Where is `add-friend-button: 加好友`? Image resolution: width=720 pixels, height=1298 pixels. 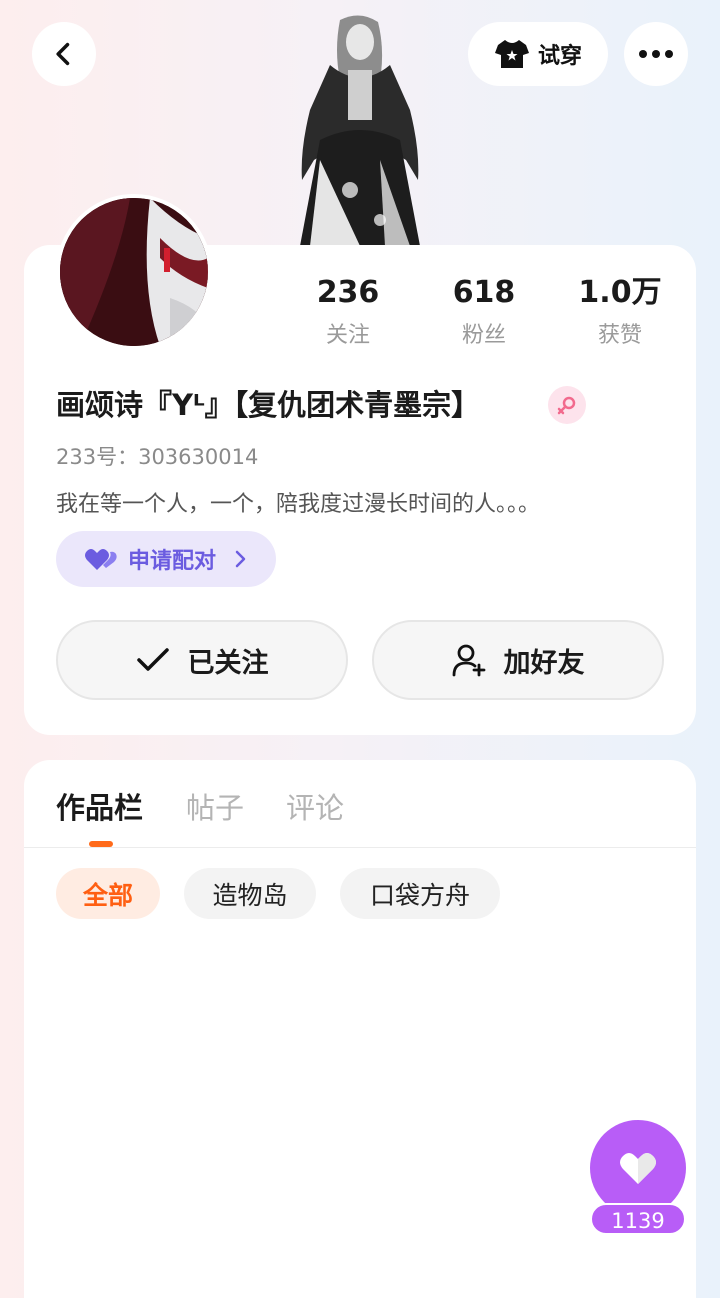
add-friend-button: 加好友 is located at coordinates (518, 660).